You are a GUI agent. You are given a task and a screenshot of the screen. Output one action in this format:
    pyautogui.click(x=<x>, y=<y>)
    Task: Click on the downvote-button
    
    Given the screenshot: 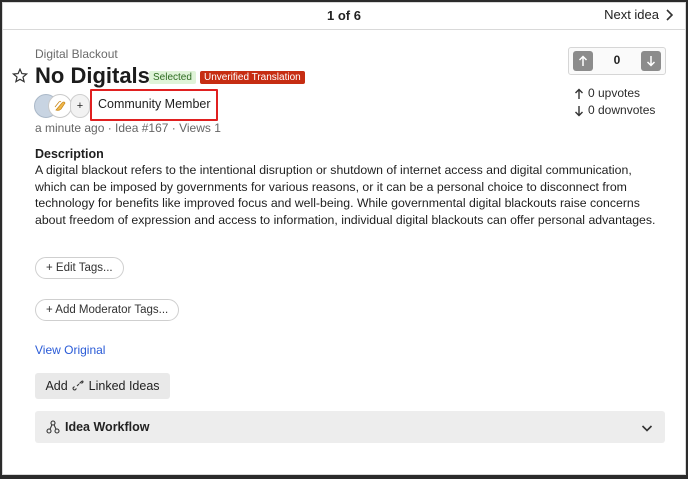 What is the action you would take?
    pyautogui.click(x=651, y=61)
    